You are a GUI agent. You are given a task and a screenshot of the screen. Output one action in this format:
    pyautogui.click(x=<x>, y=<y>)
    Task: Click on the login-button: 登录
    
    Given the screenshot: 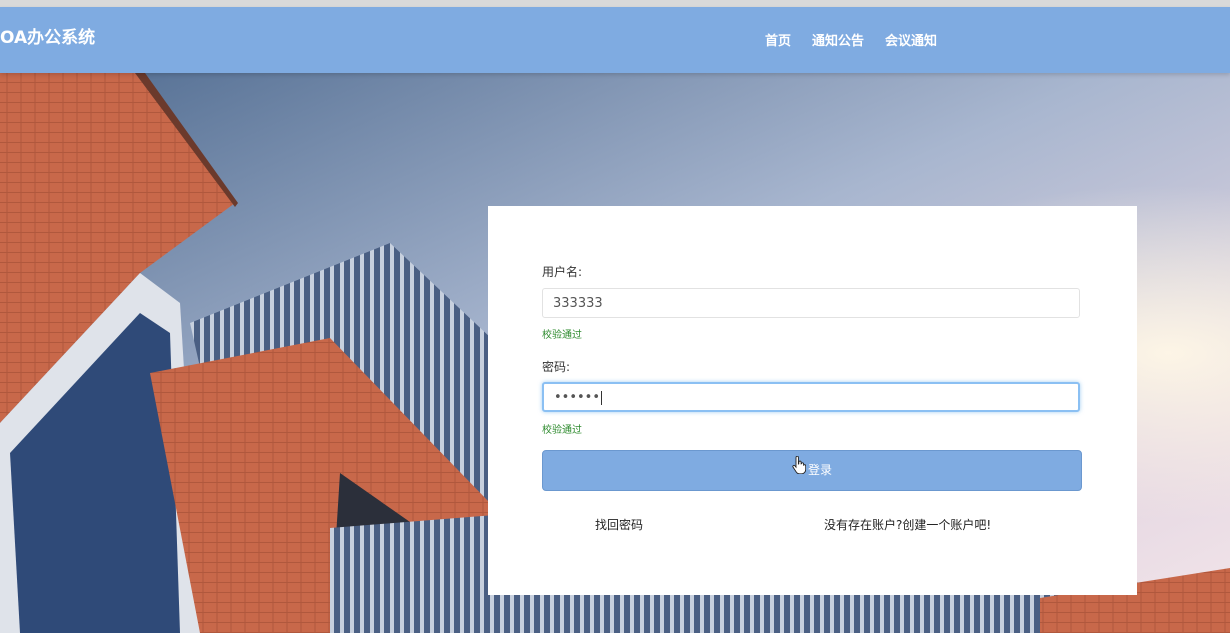 What is the action you would take?
    pyautogui.click(x=812, y=470)
    